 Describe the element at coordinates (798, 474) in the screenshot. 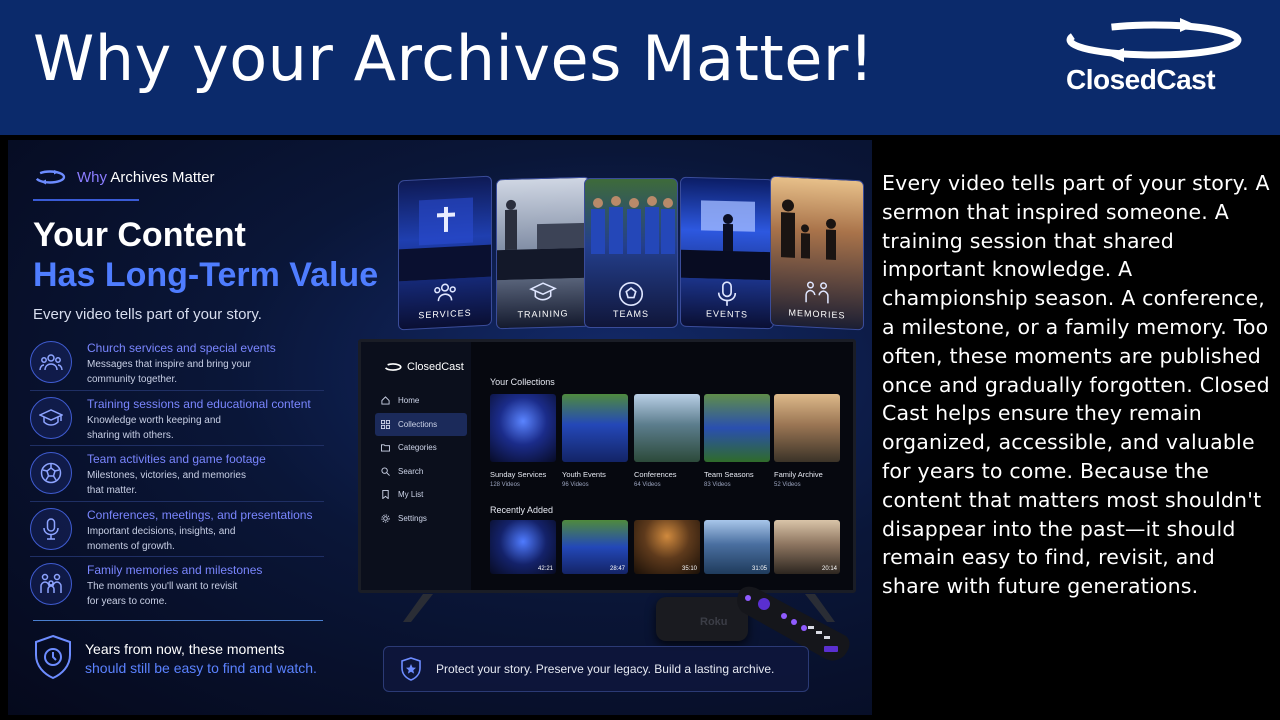

I see `collection-label: Family Archive` at that location.